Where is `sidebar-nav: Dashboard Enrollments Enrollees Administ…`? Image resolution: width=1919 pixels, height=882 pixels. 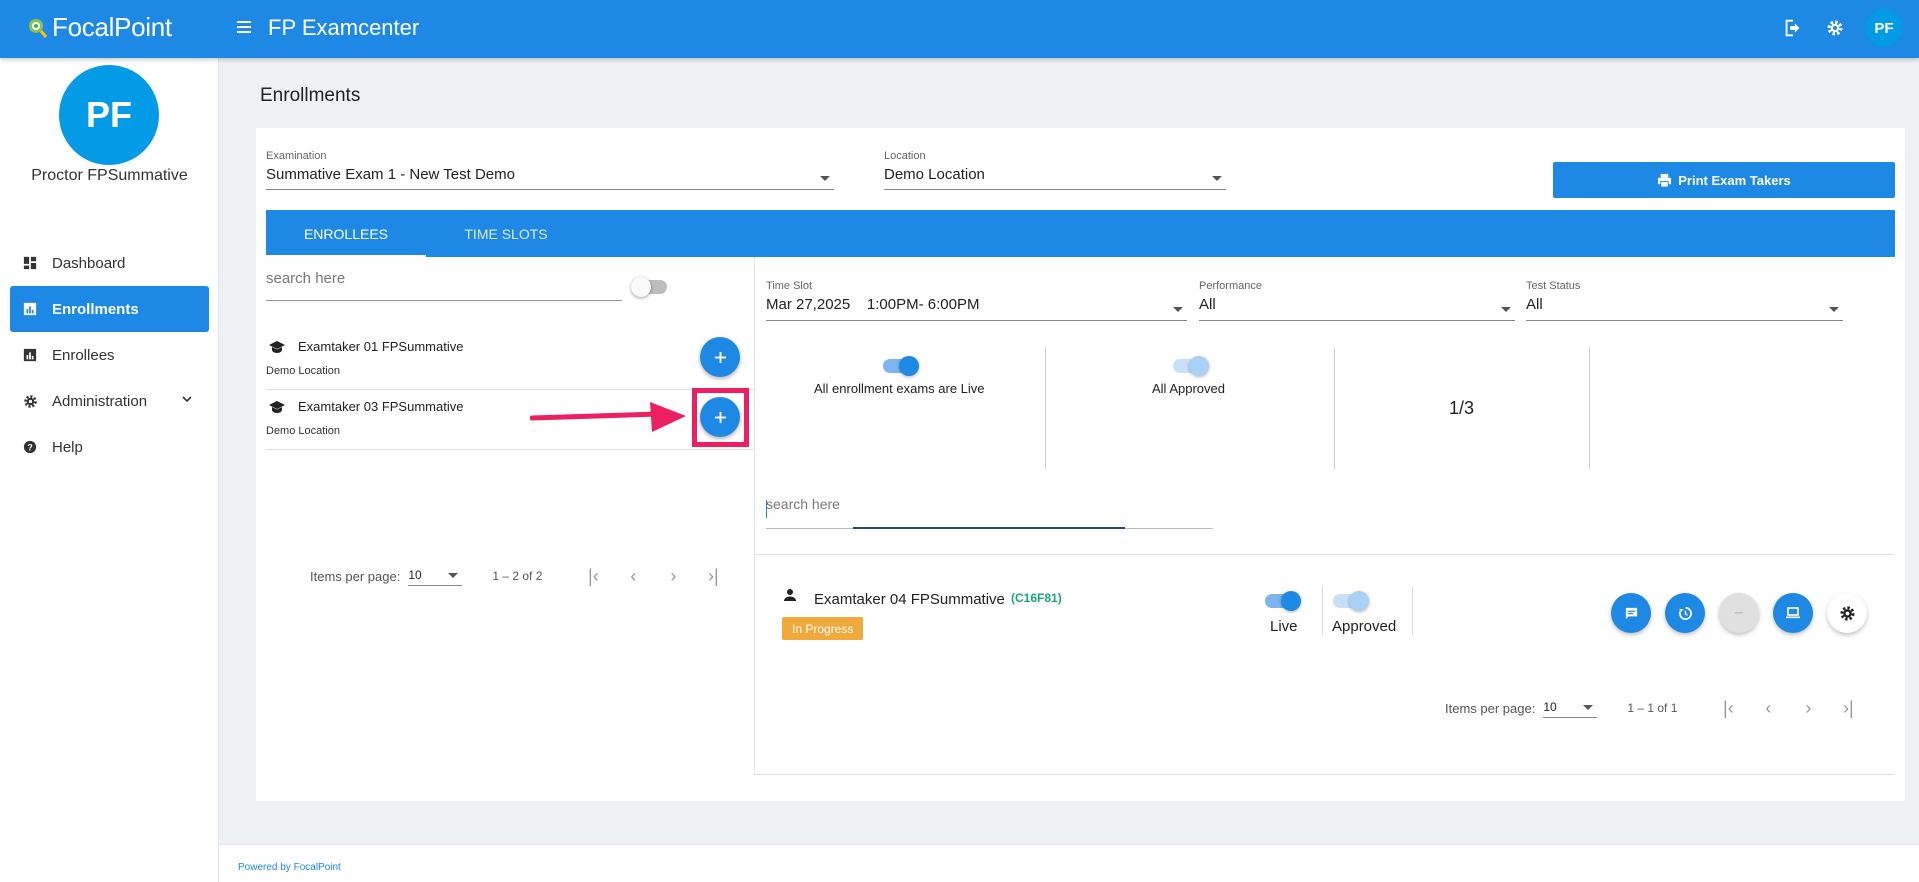 sidebar-nav: Dashboard Enrollments Enrollees Administ… is located at coordinates (109, 355).